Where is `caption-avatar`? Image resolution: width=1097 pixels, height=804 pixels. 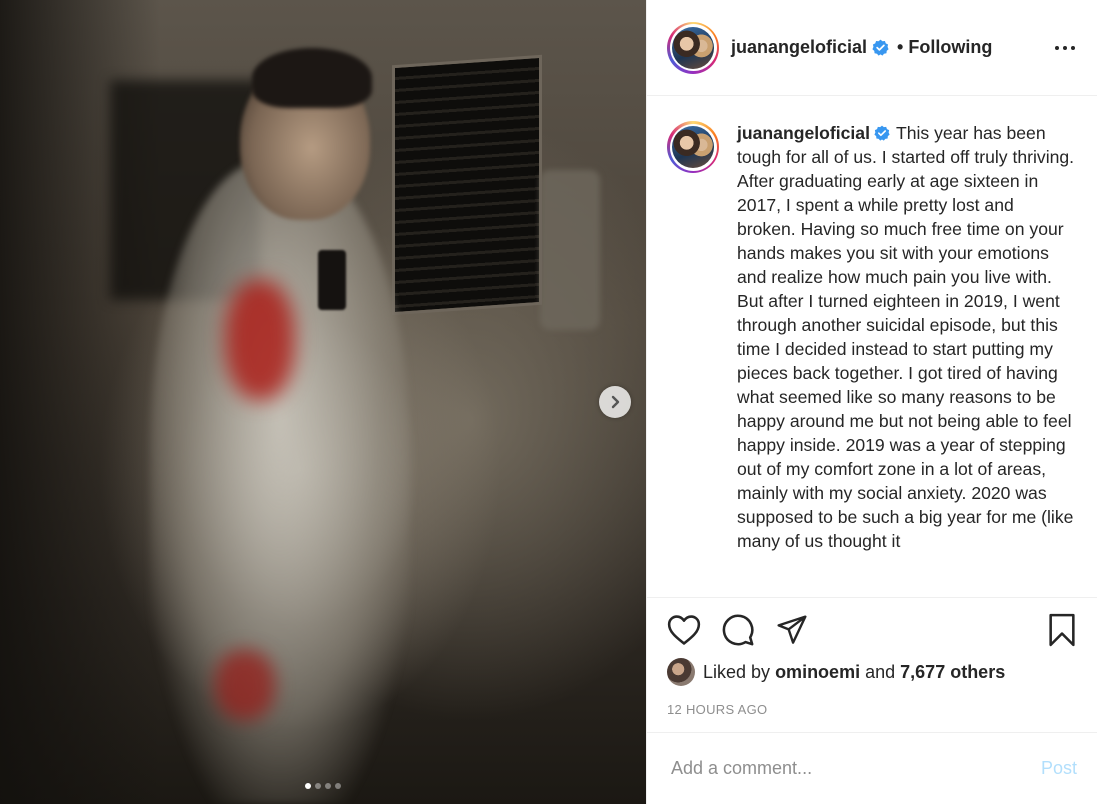
caption-avatar is located at coordinates (693, 147).